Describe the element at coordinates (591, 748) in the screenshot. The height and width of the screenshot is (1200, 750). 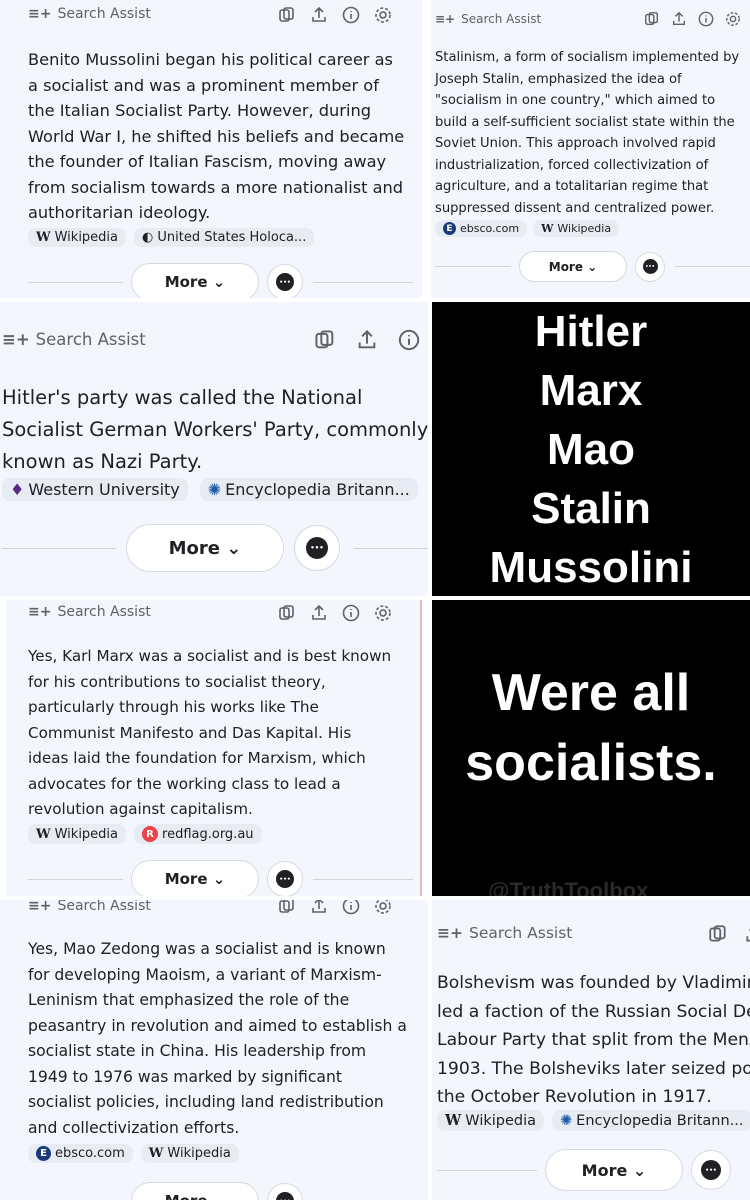
I see `socialists-panel: Were all socialists. @TruthToolbox` at that location.